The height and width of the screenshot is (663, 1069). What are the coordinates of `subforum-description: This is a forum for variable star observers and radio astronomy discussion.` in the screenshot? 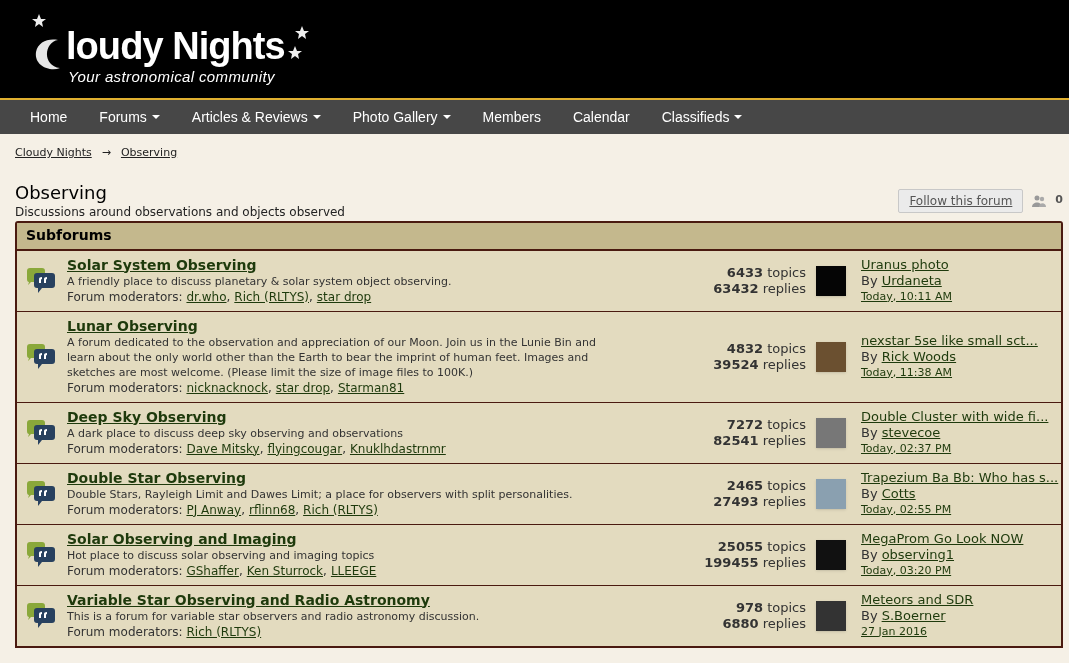 It's located at (274, 616).